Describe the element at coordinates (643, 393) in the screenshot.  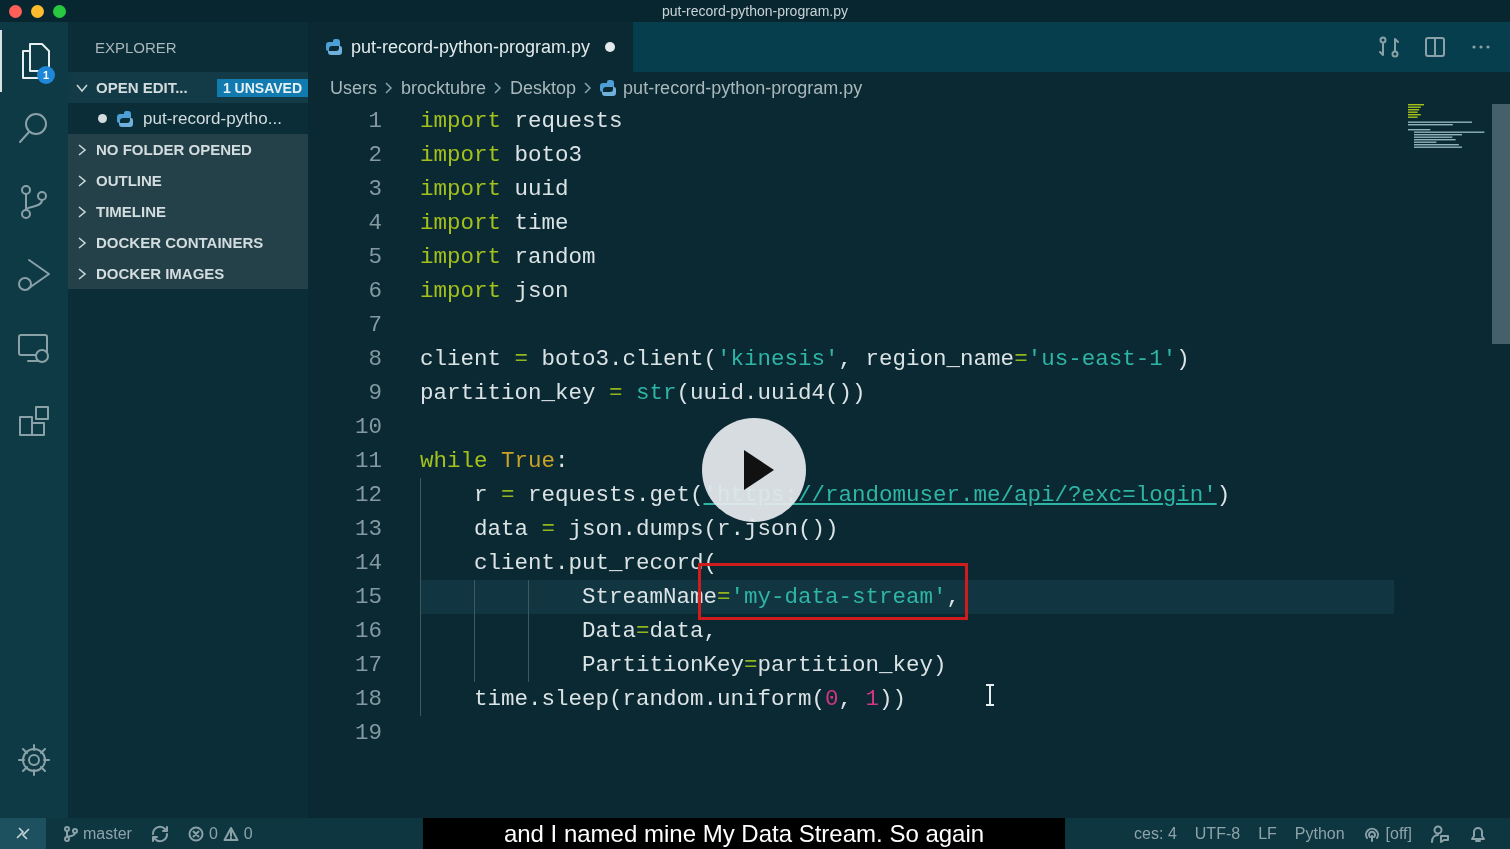
I see `code-line: partition_key = str(uuid.uuid4())` at that location.